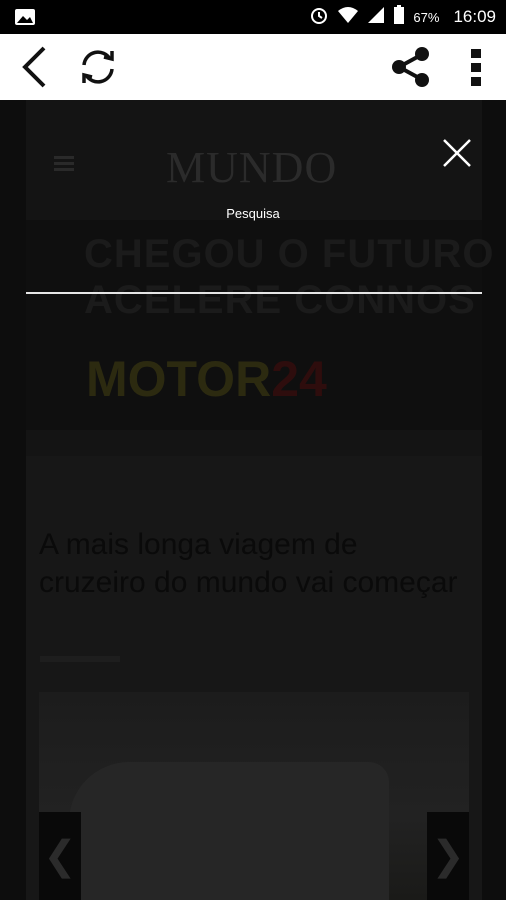  I want to click on signal-icon, so click(376, 17).